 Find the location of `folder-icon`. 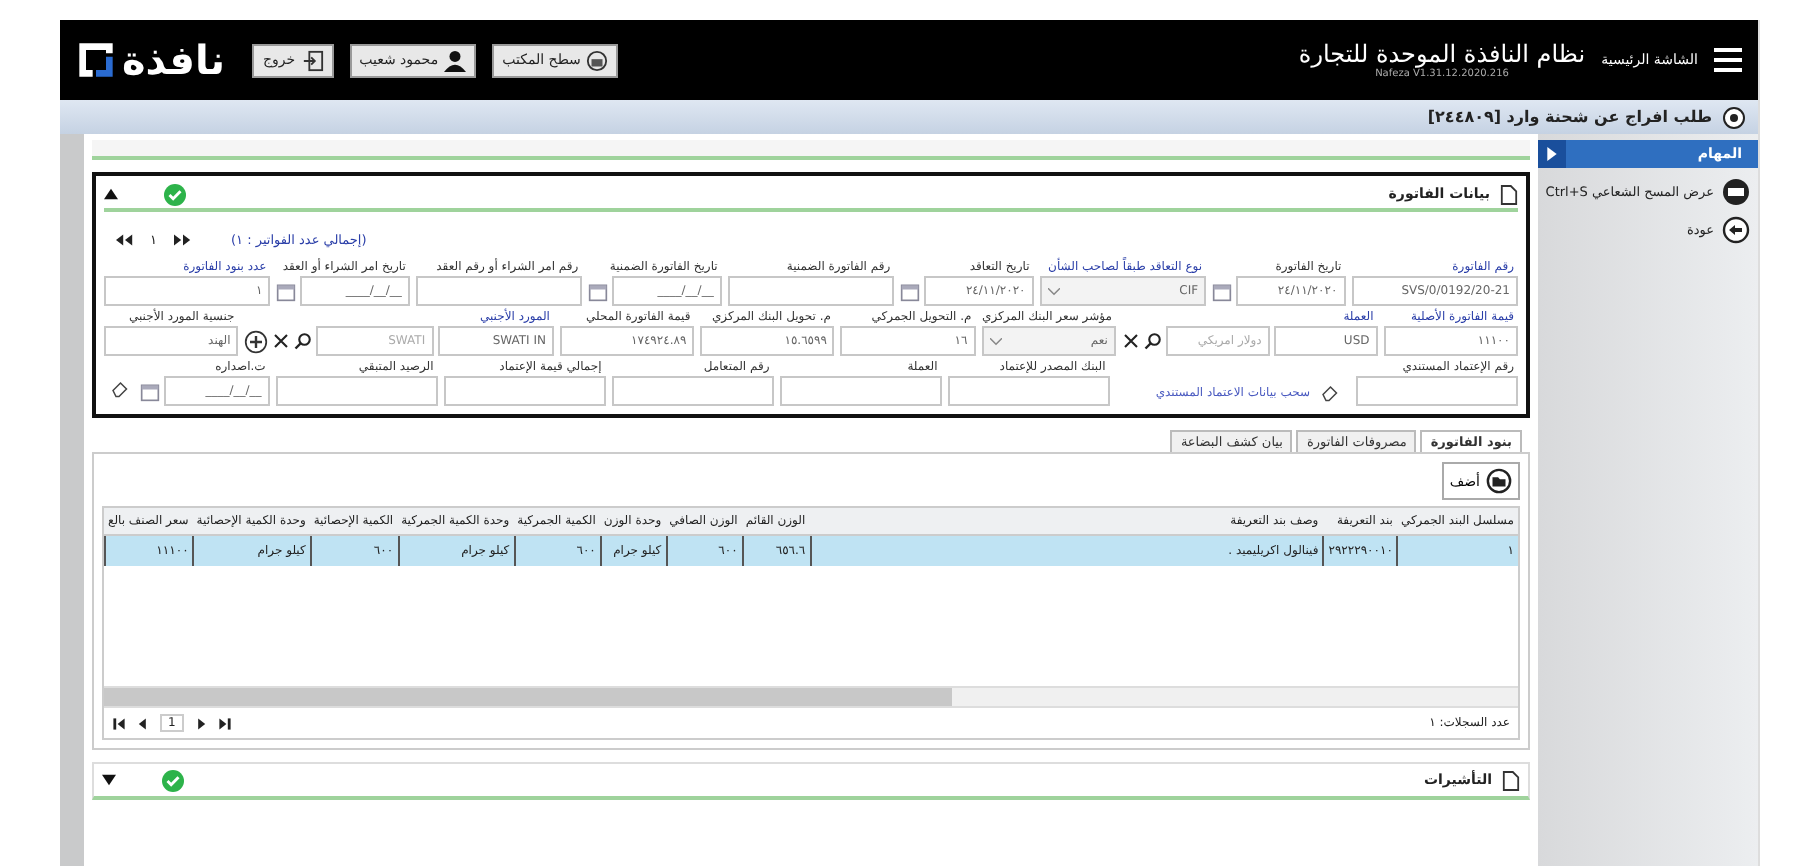

folder-icon is located at coordinates (1499, 481).